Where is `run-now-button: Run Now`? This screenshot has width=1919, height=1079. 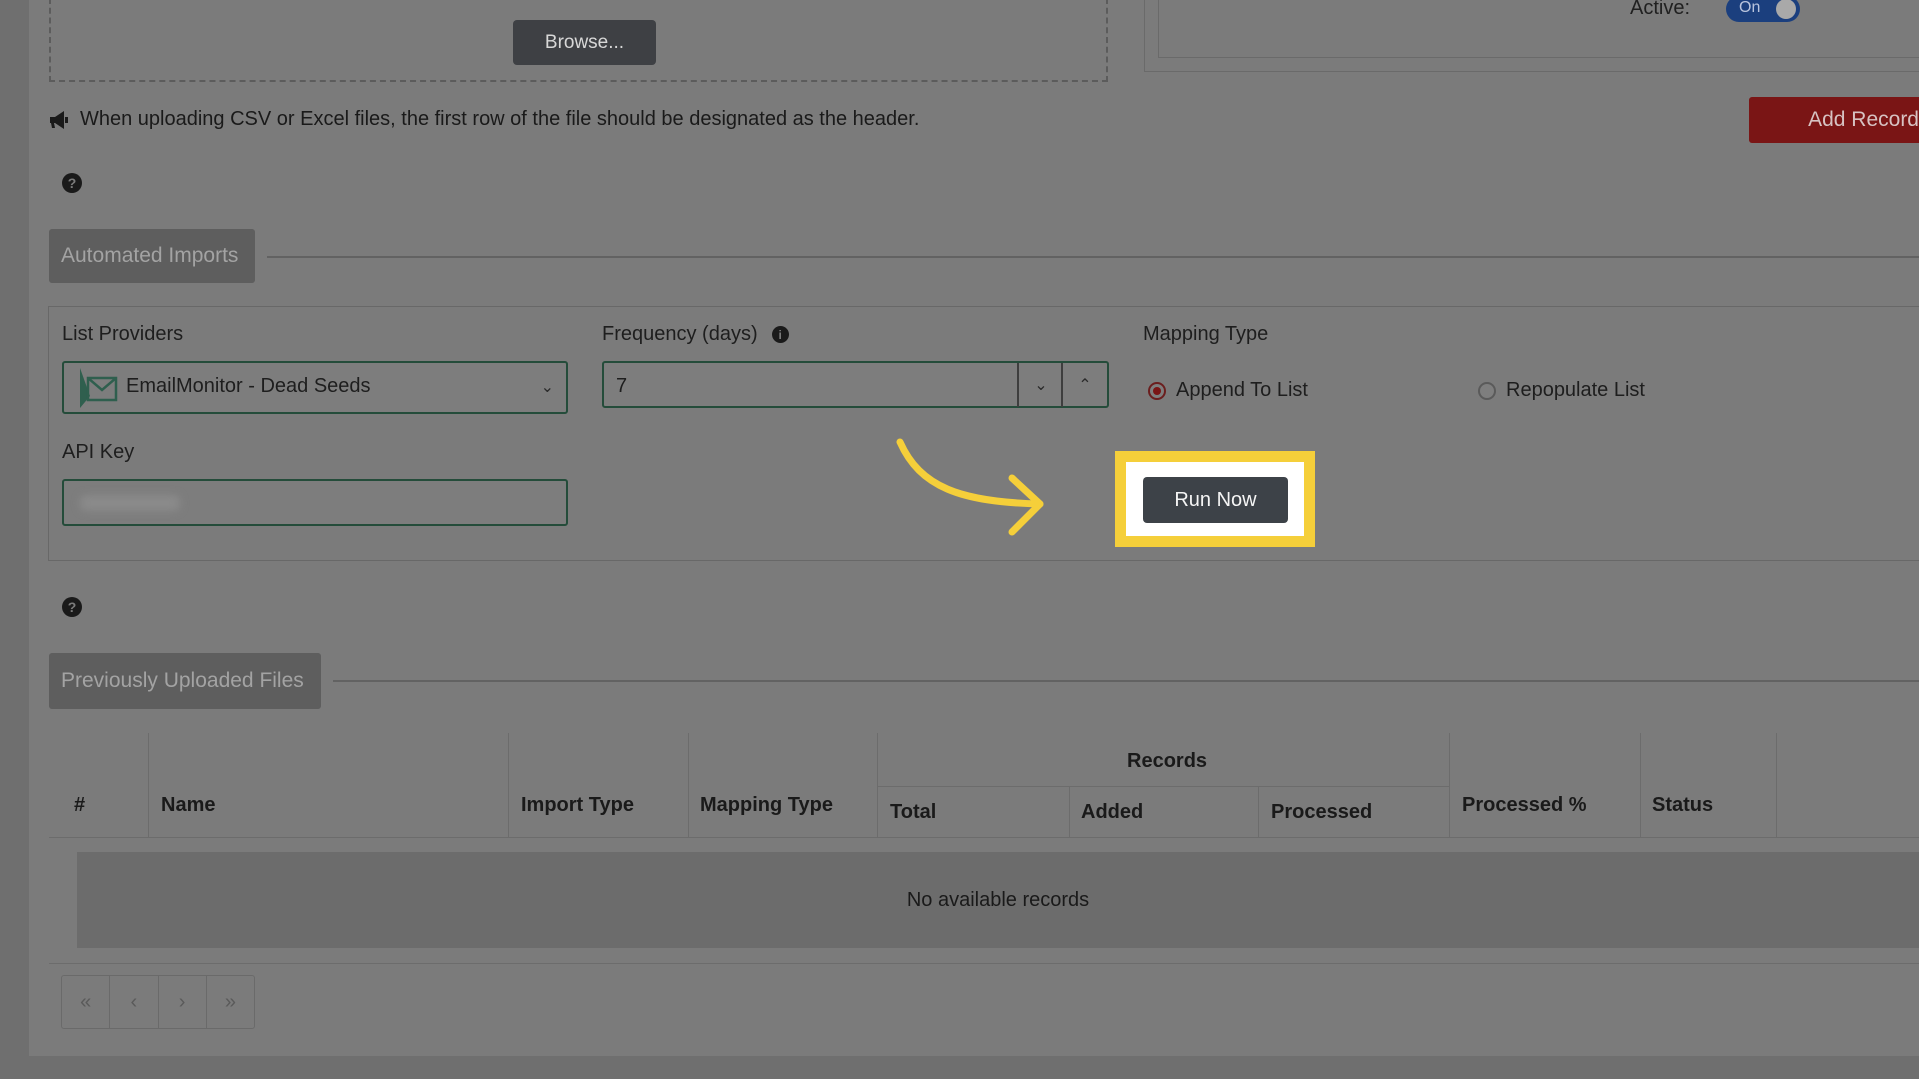
run-now-button: Run Now is located at coordinates (1215, 500).